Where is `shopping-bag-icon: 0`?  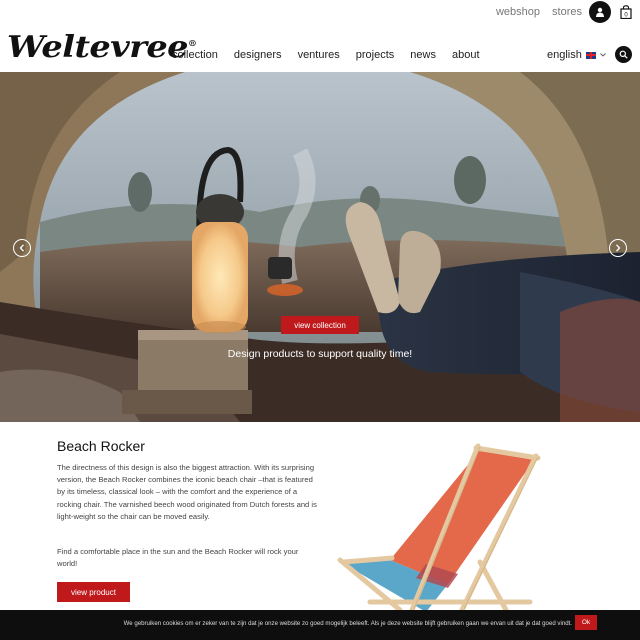
shopping-bag-icon: 0 is located at coordinates (626, 12).